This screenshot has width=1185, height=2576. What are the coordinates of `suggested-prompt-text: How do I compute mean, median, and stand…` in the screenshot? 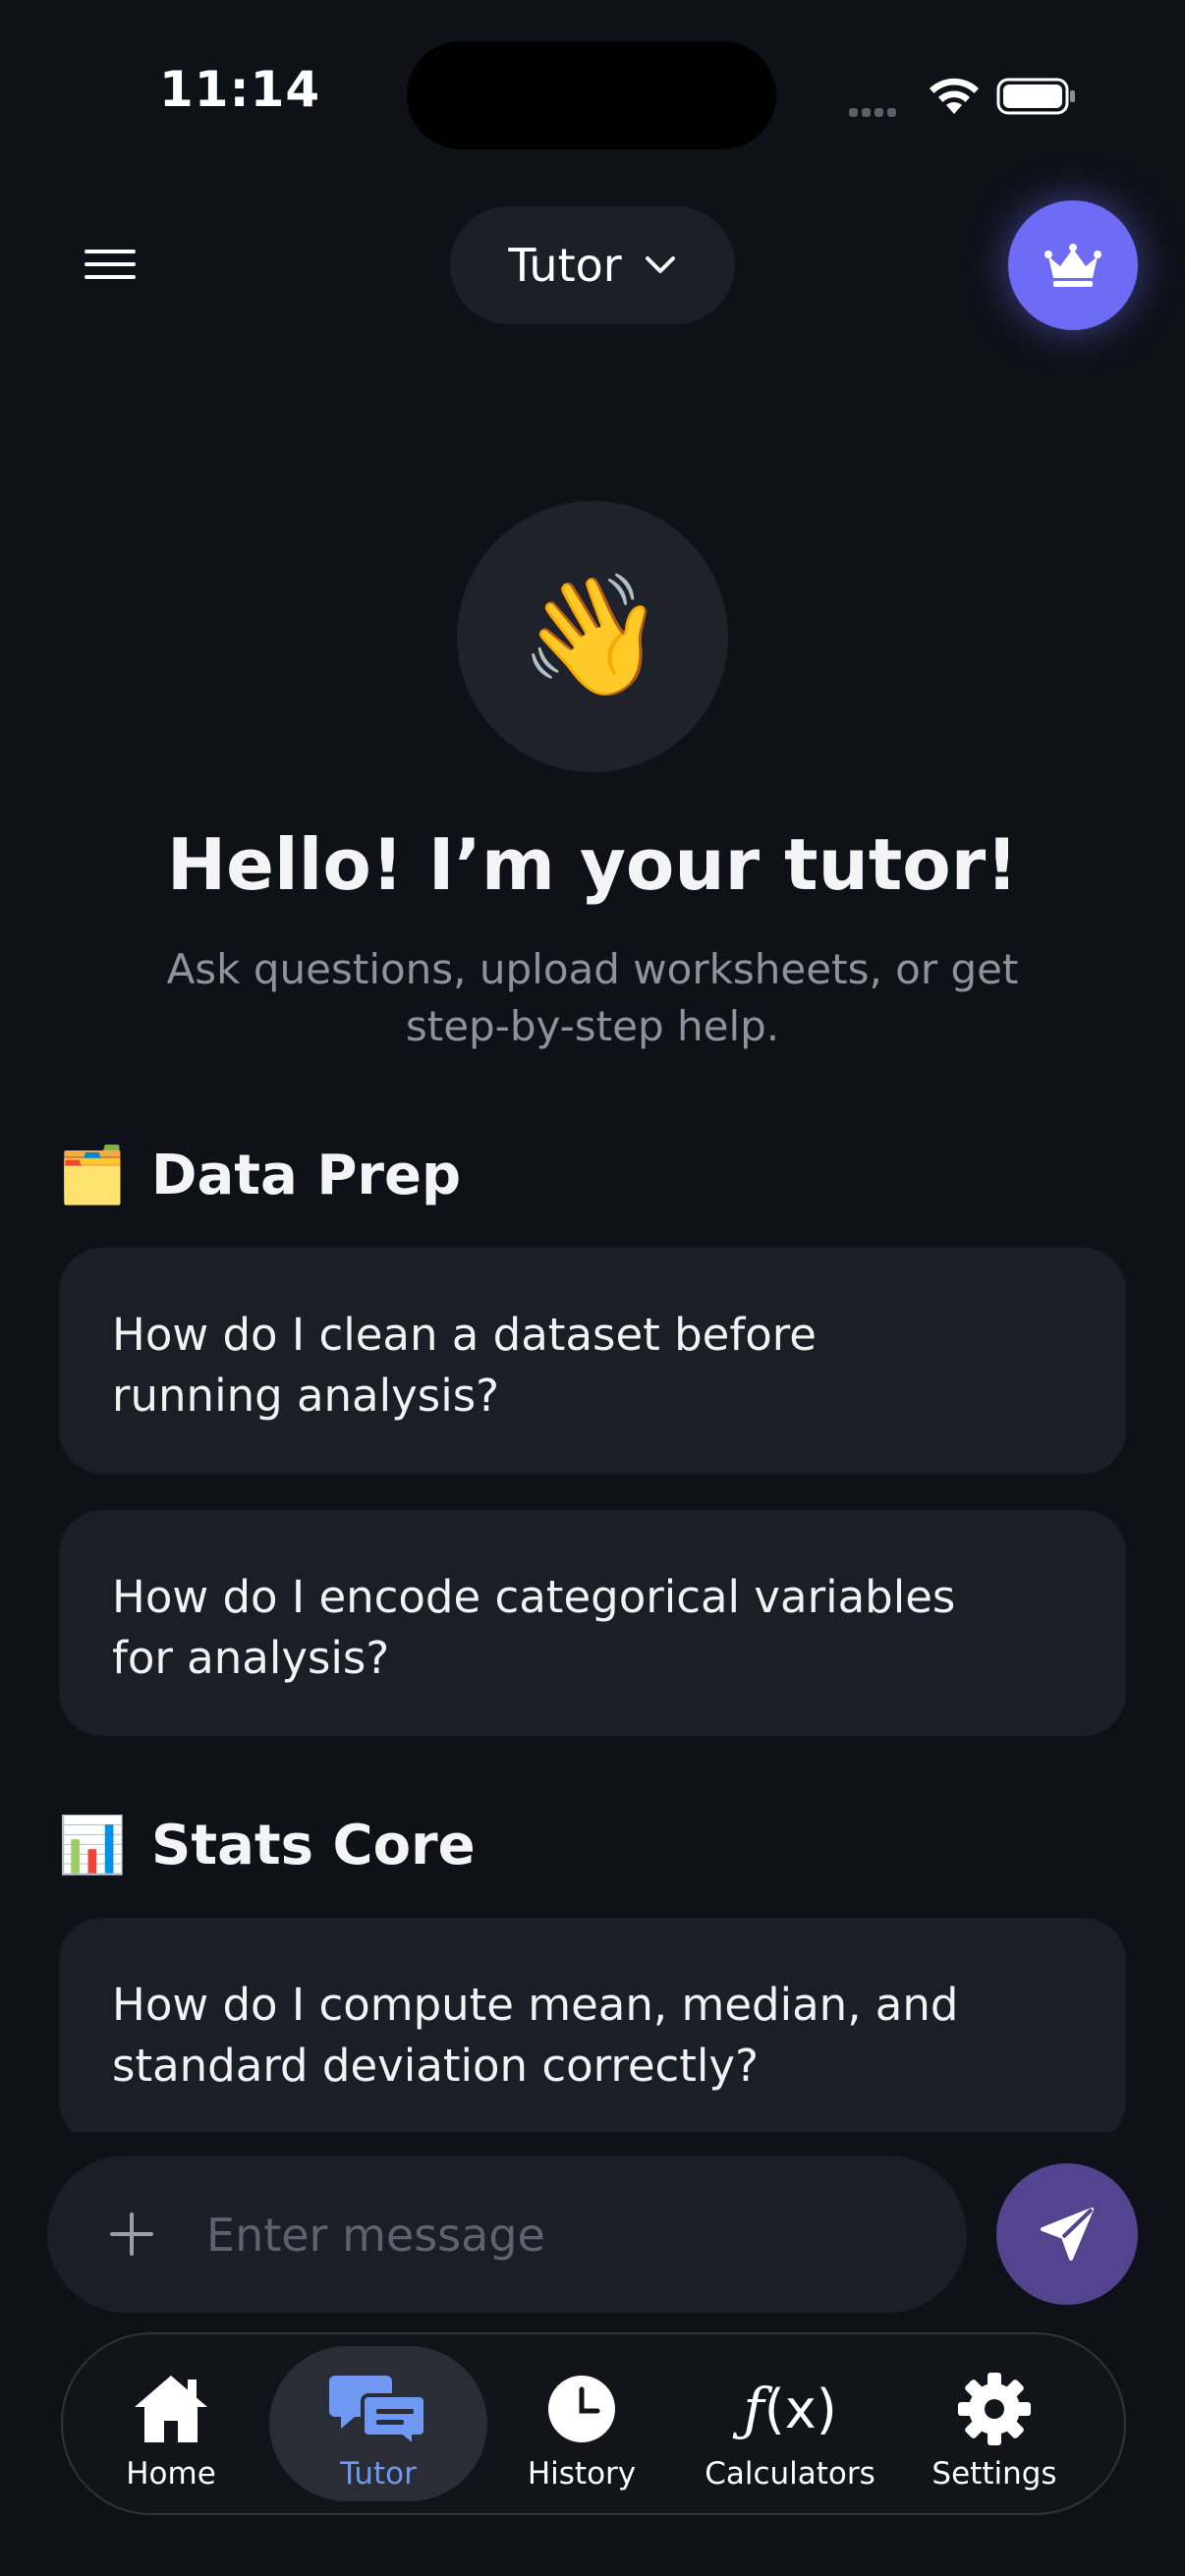 It's located at (536, 2035).